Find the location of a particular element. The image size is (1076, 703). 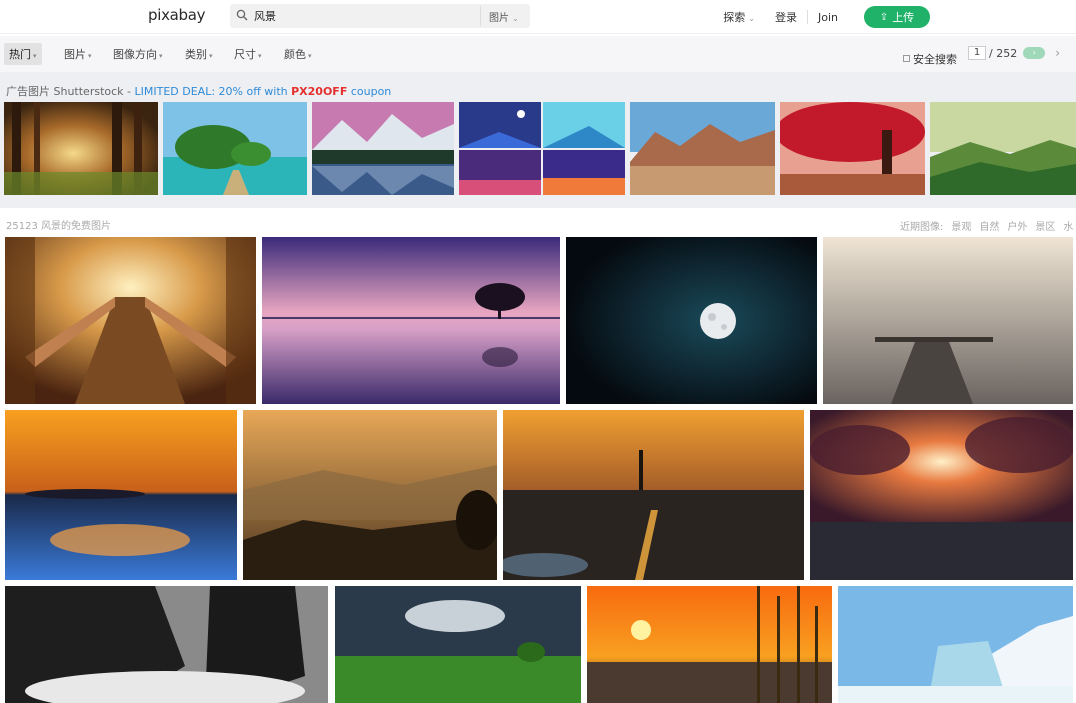

search-type-label: 图片 is located at coordinates (499, 18).